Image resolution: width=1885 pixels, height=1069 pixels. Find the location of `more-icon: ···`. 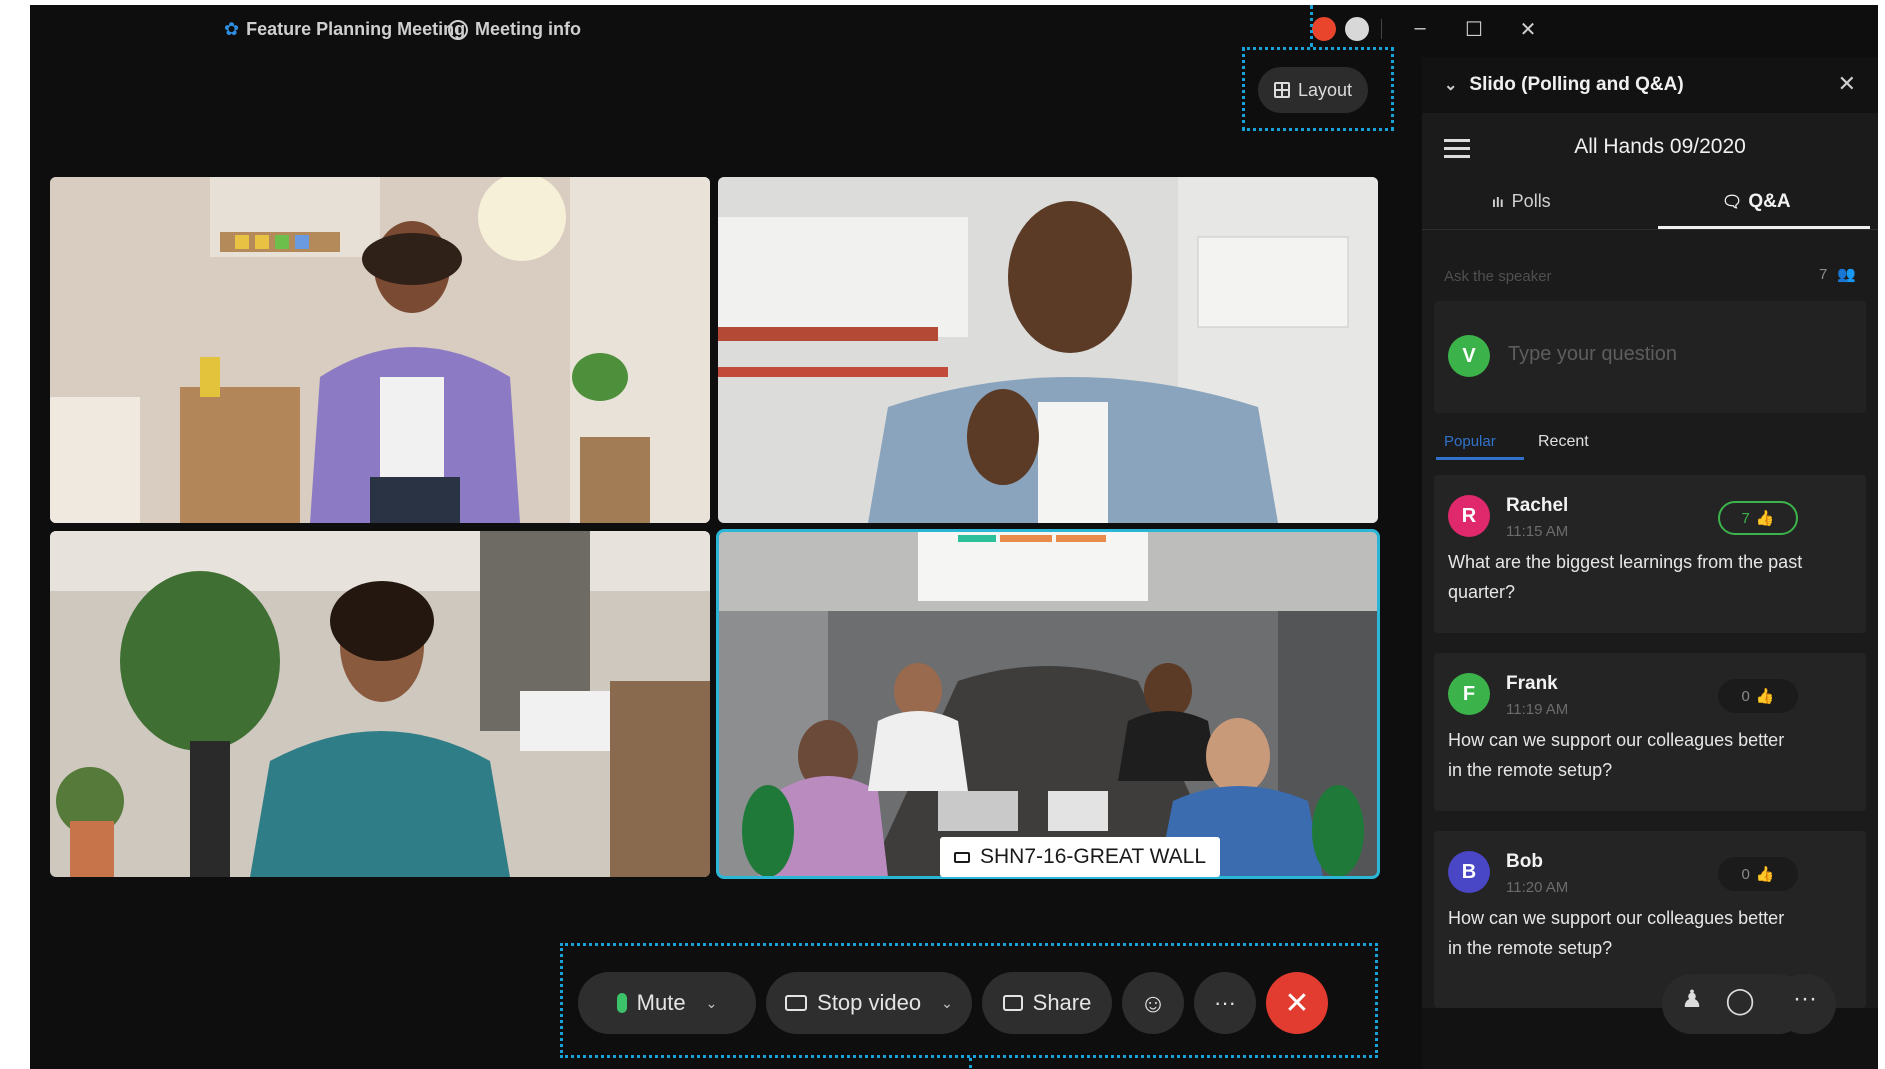

more-icon: ··· is located at coordinates (1225, 1002).